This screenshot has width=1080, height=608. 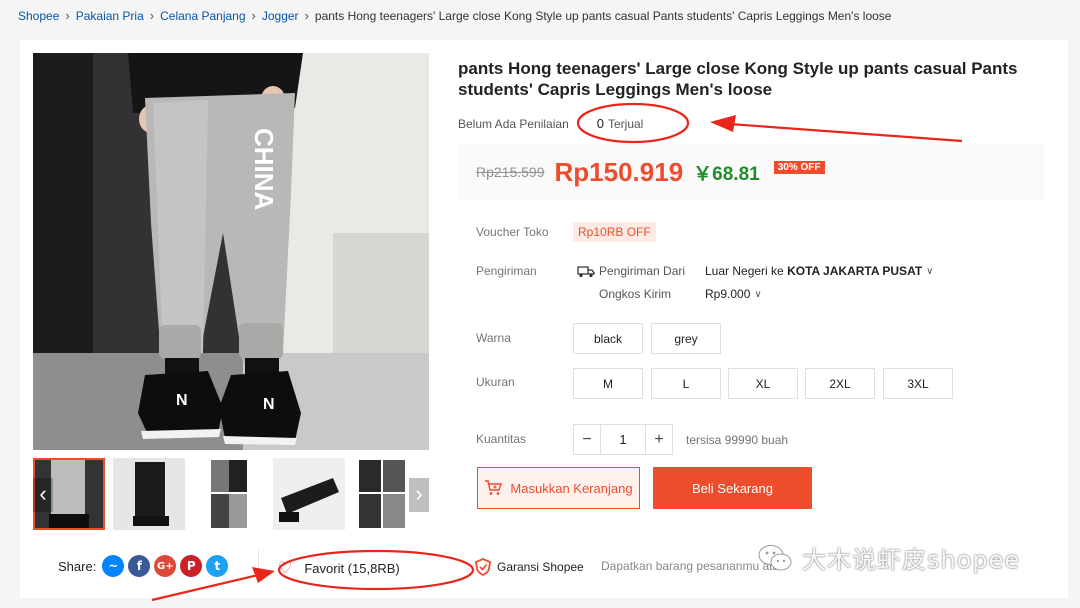 I want to click on breadcrumb-celana-panjang: Celana Panjang, so click(x=202, y=16).